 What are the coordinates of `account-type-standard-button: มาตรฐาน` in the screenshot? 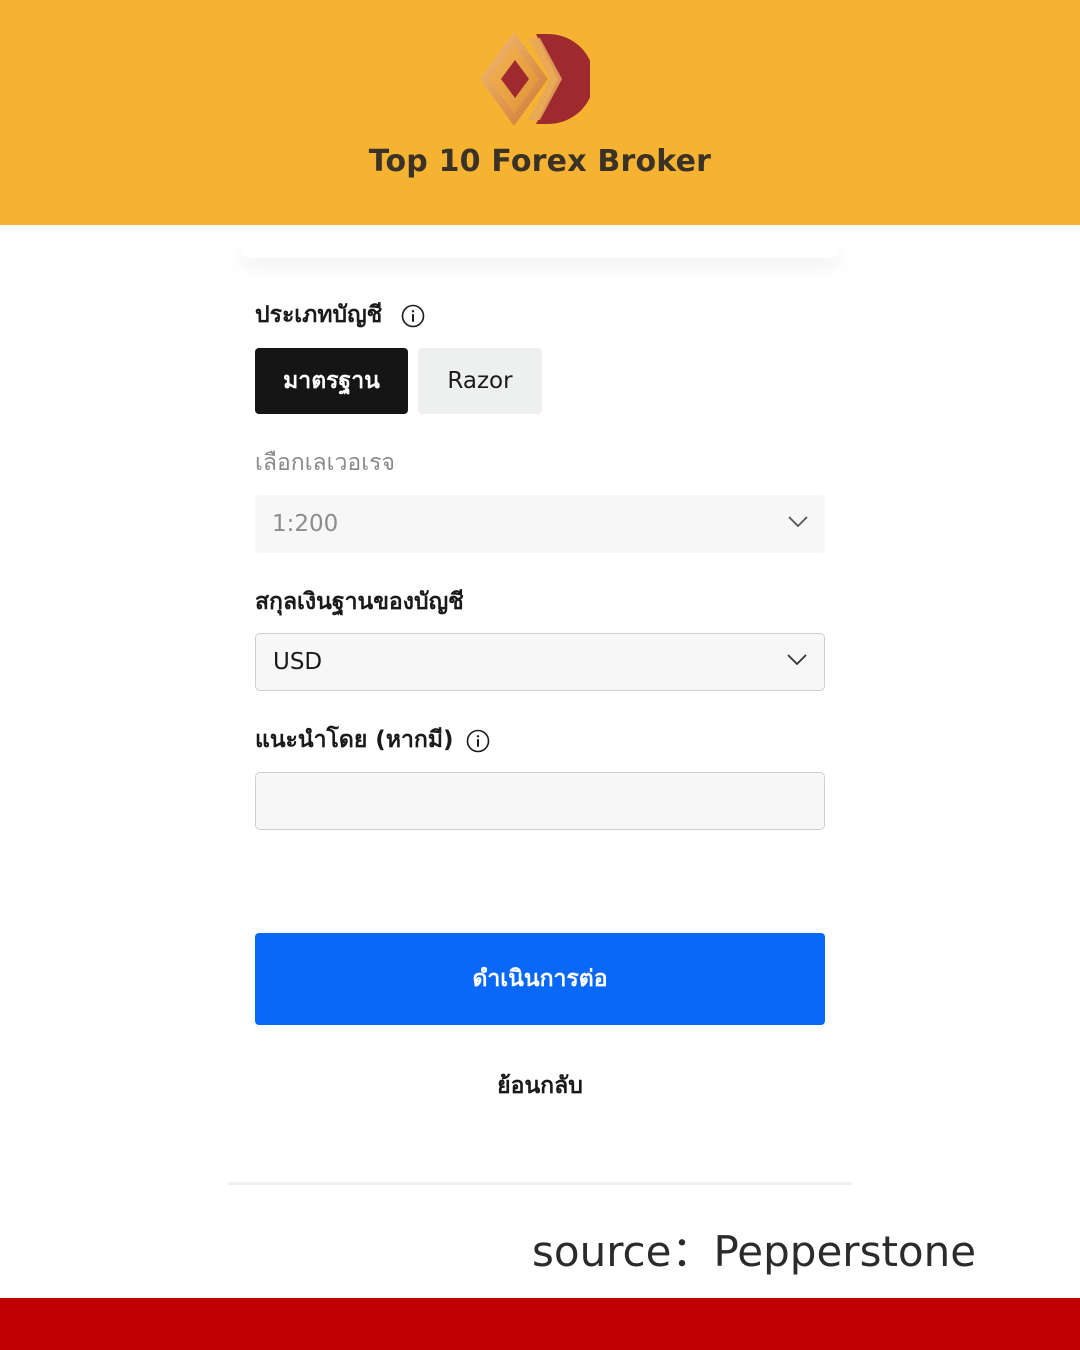 It's located at (331, 381).